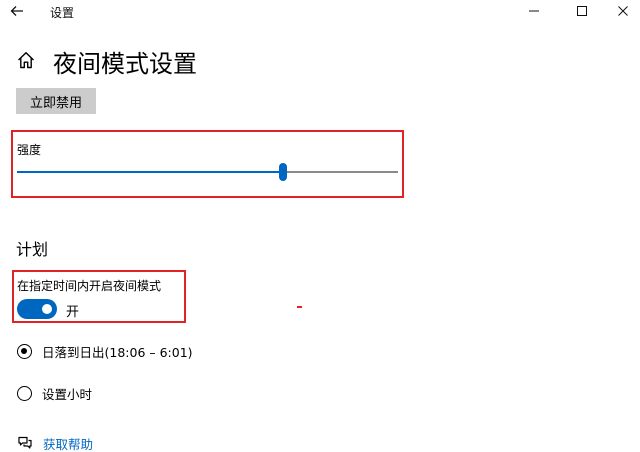  I want to click on radio-label: 日落到日出(18:06 – 6:01), so click(117, 352).